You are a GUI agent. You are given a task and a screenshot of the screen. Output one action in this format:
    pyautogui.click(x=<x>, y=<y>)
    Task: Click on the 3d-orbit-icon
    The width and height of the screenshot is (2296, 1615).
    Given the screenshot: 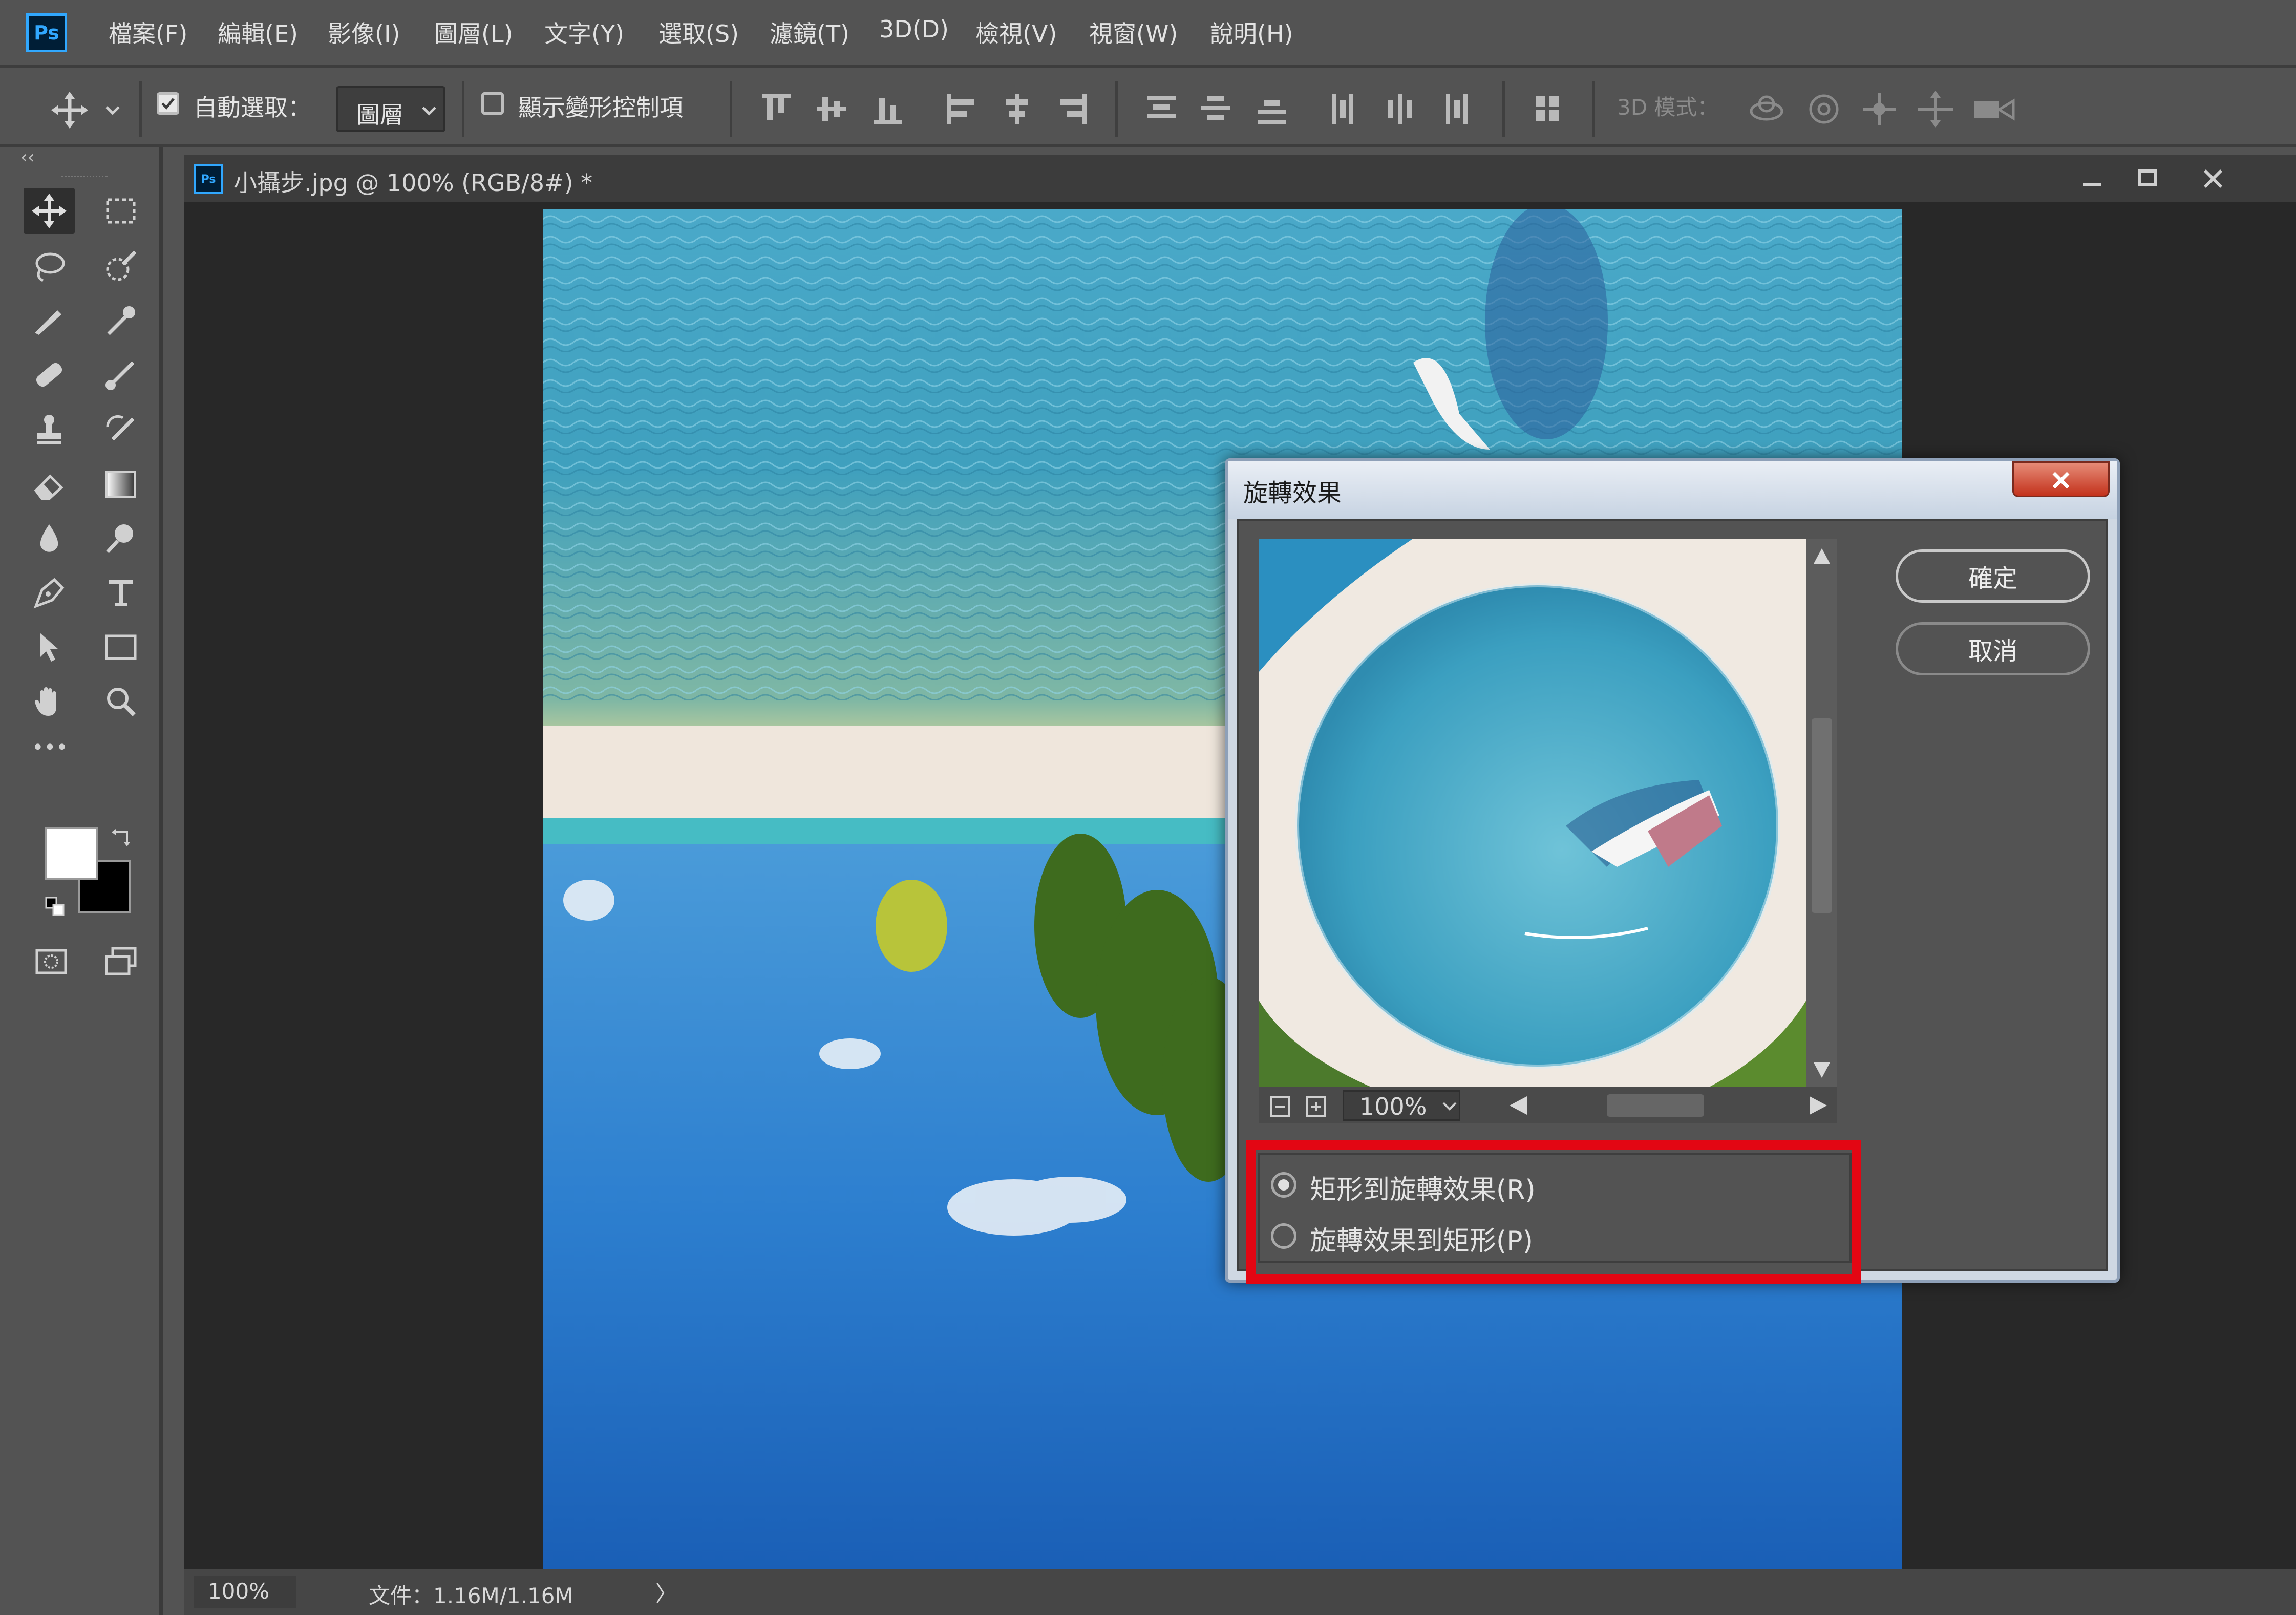 What is the action you would take?
    pyautogui.click(x=1767, y=109)
    